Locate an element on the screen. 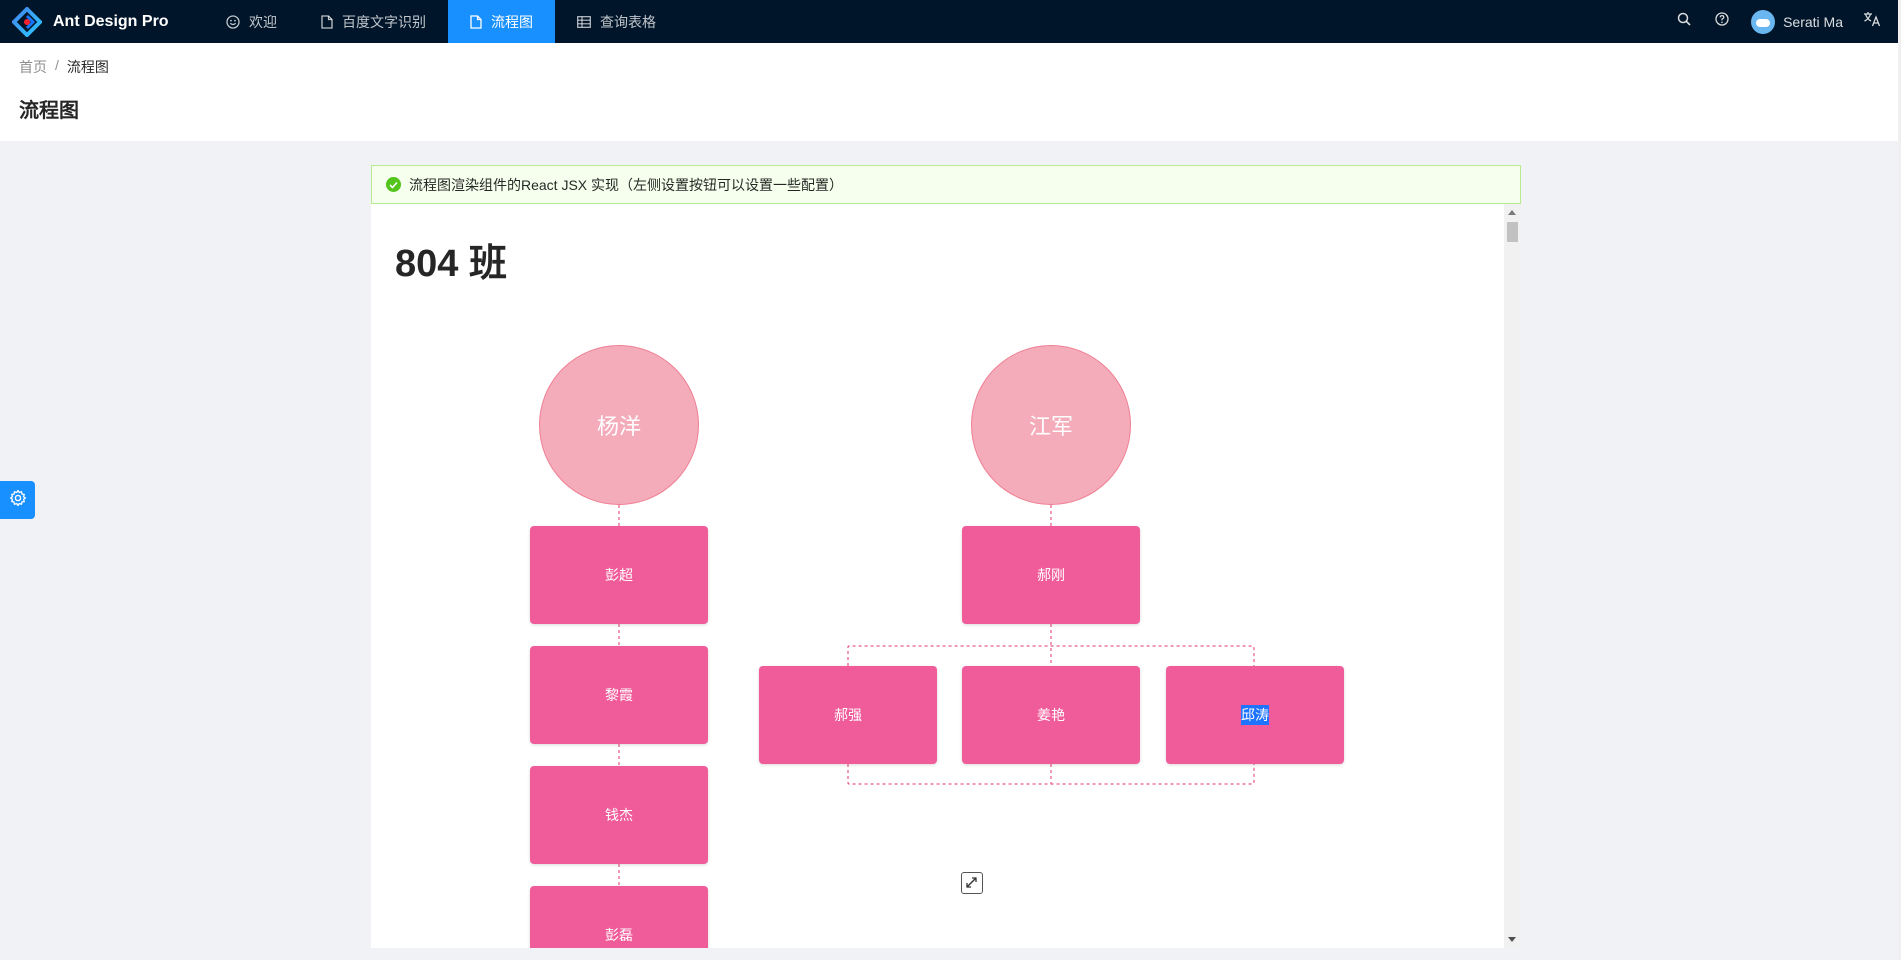 This screenshot has width=1901, height=960. page-title: 流程图 is located at coordinates (49, 111).